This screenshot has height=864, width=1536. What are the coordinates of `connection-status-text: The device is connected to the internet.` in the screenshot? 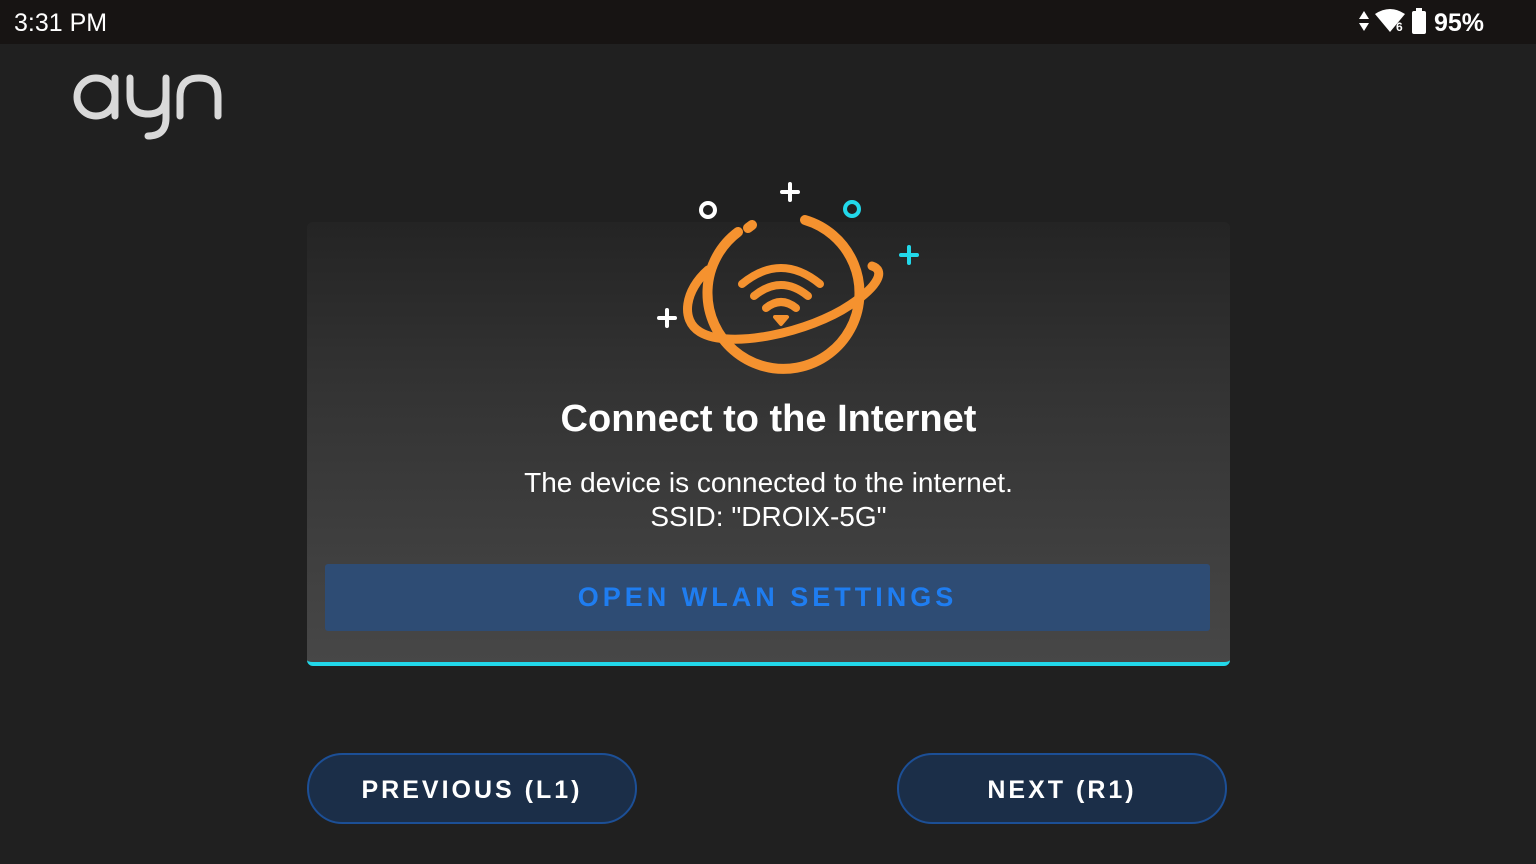 It's located at (768, 482).